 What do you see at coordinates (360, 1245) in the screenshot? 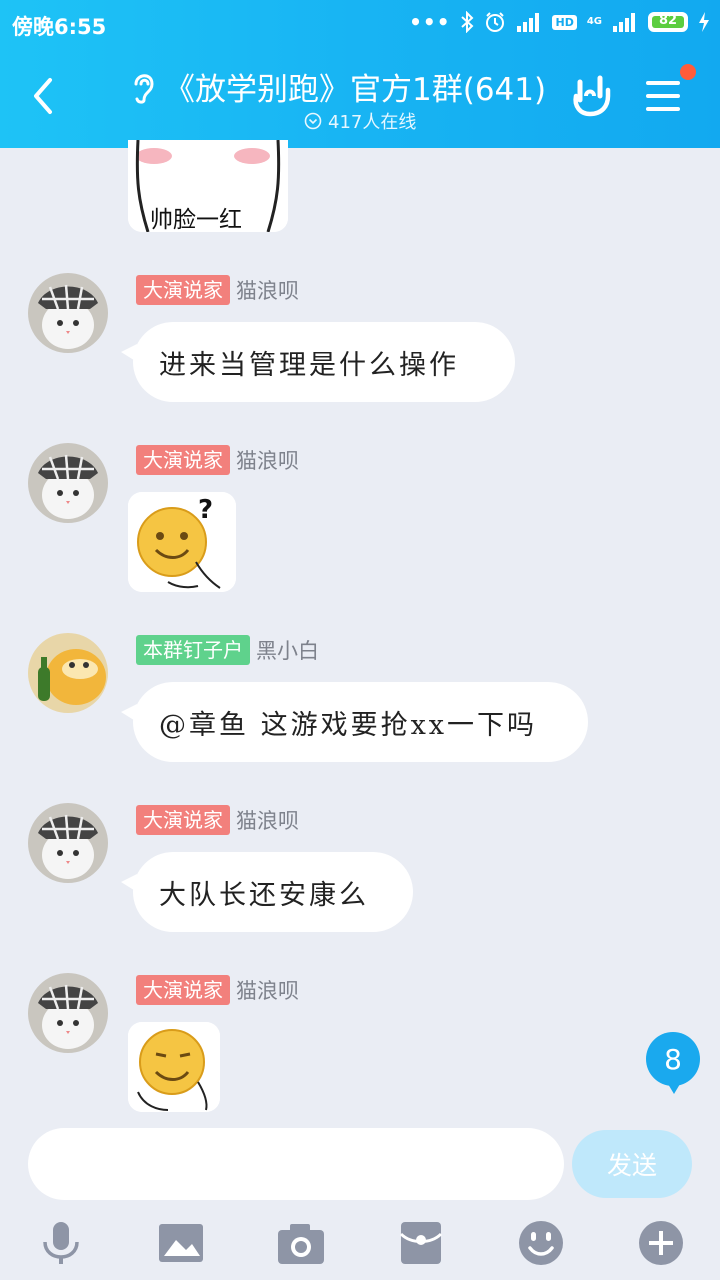
I see `input-toolbar` at bounding box center [360, 1245].